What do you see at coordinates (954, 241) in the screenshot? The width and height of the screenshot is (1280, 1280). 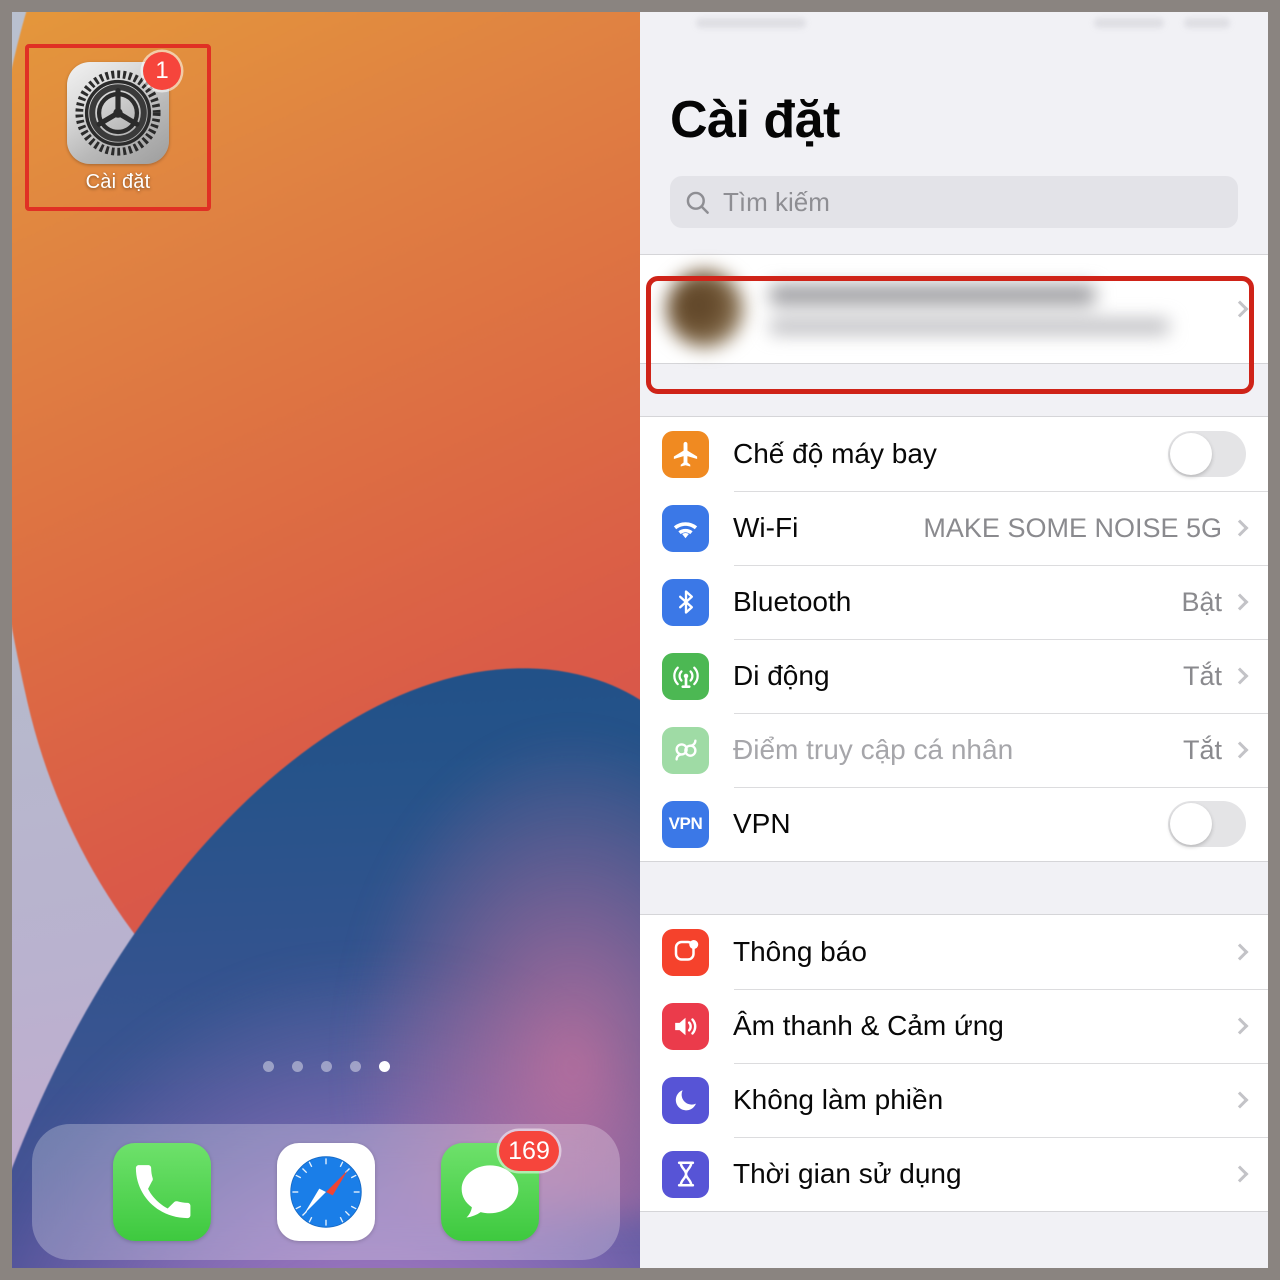 I see `gap-before-account` at bounding box center [954, 241].